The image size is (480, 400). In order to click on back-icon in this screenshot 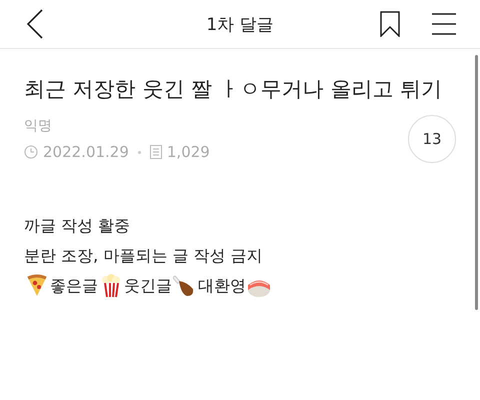, I will do `click(35, 24)`.